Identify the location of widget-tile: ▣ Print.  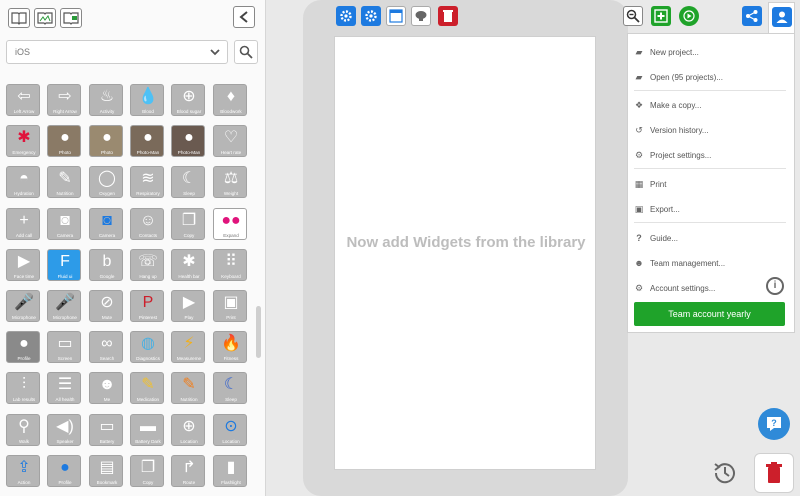
(230, 306).